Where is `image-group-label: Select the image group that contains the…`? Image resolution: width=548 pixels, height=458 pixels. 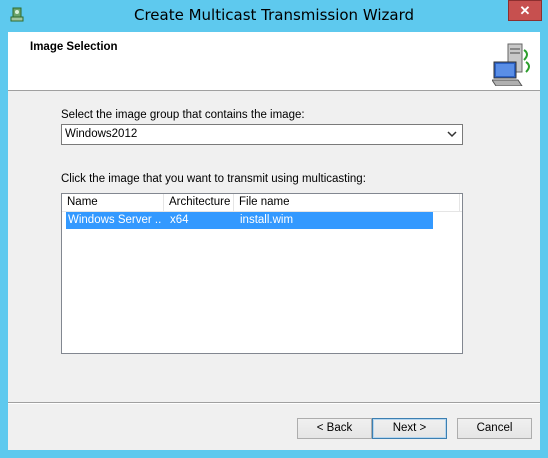 image-group-label: Select the image group that contains the… is located at coordinates (183, 115).